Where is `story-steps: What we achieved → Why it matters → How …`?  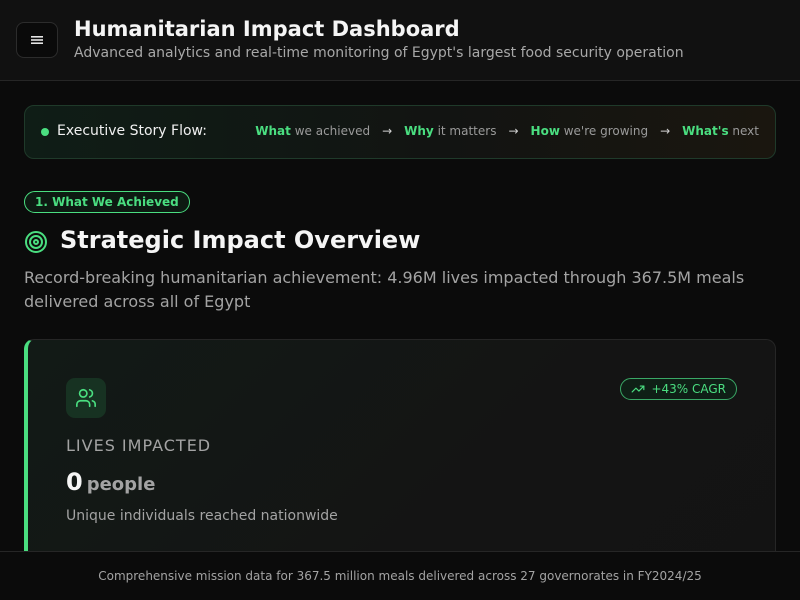 story-steps: What we achieved → Why it matters → How … is located at coordinates (507, 131).